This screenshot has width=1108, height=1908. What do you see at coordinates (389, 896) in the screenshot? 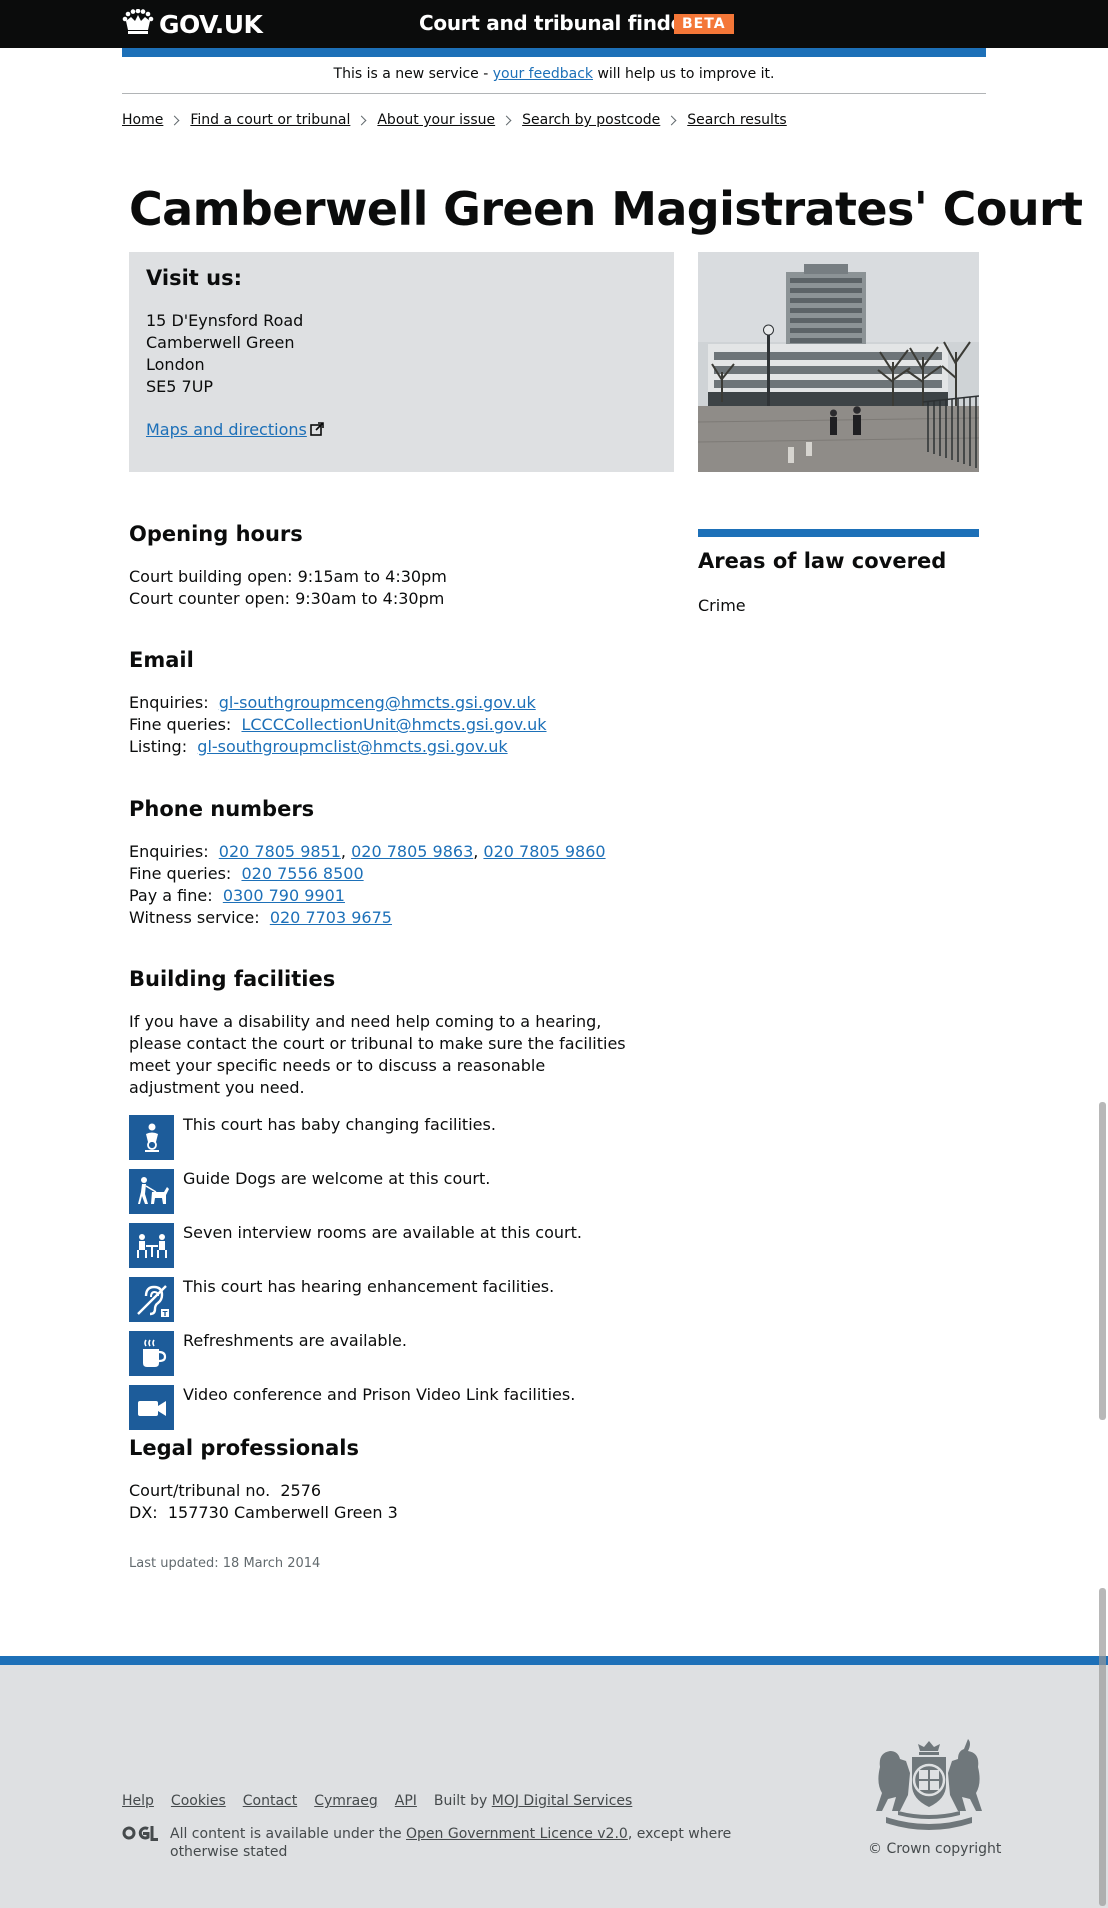
I see `phone-row: Pay a fine: 0300 790 9901` at bounding box center [389, 896].